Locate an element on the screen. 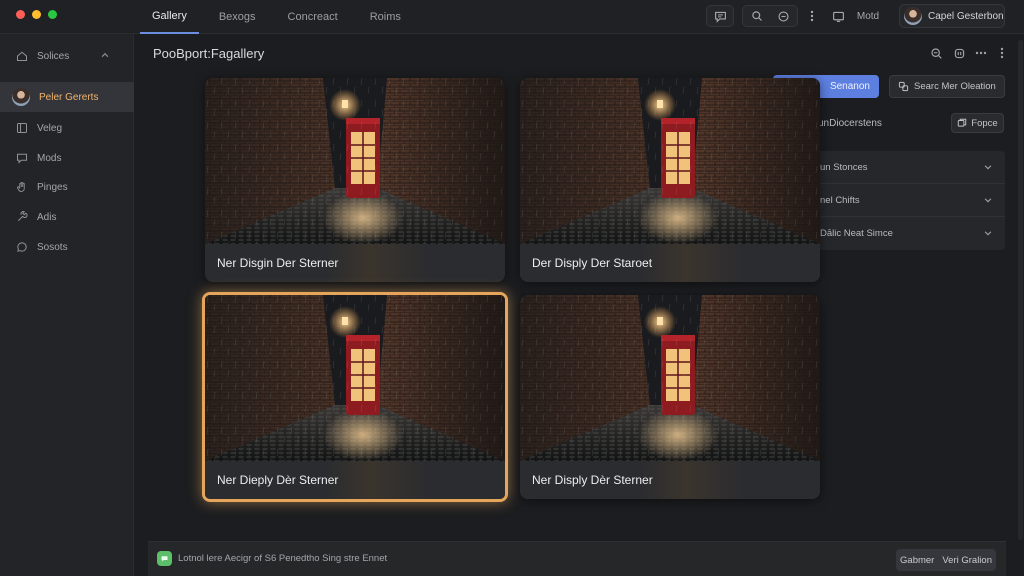  sidebar-item-solices: Solices is located at coordinates (67, 56).